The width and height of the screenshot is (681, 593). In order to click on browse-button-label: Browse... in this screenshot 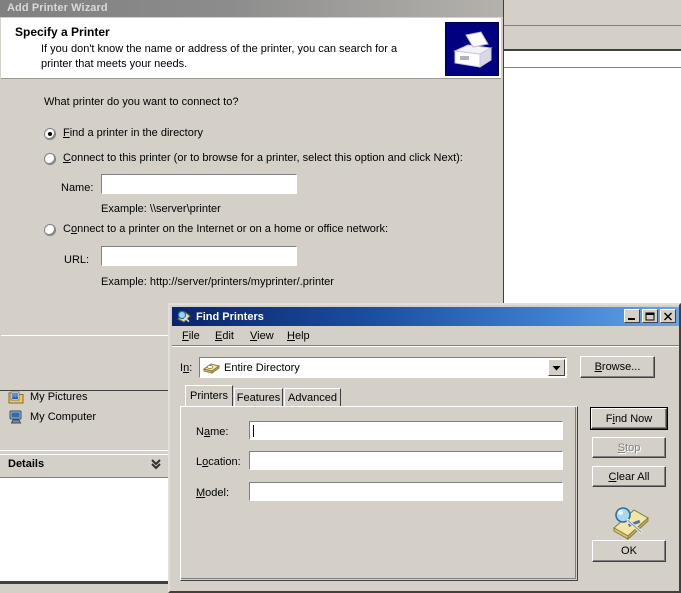, I will do `click(618, 367)`.